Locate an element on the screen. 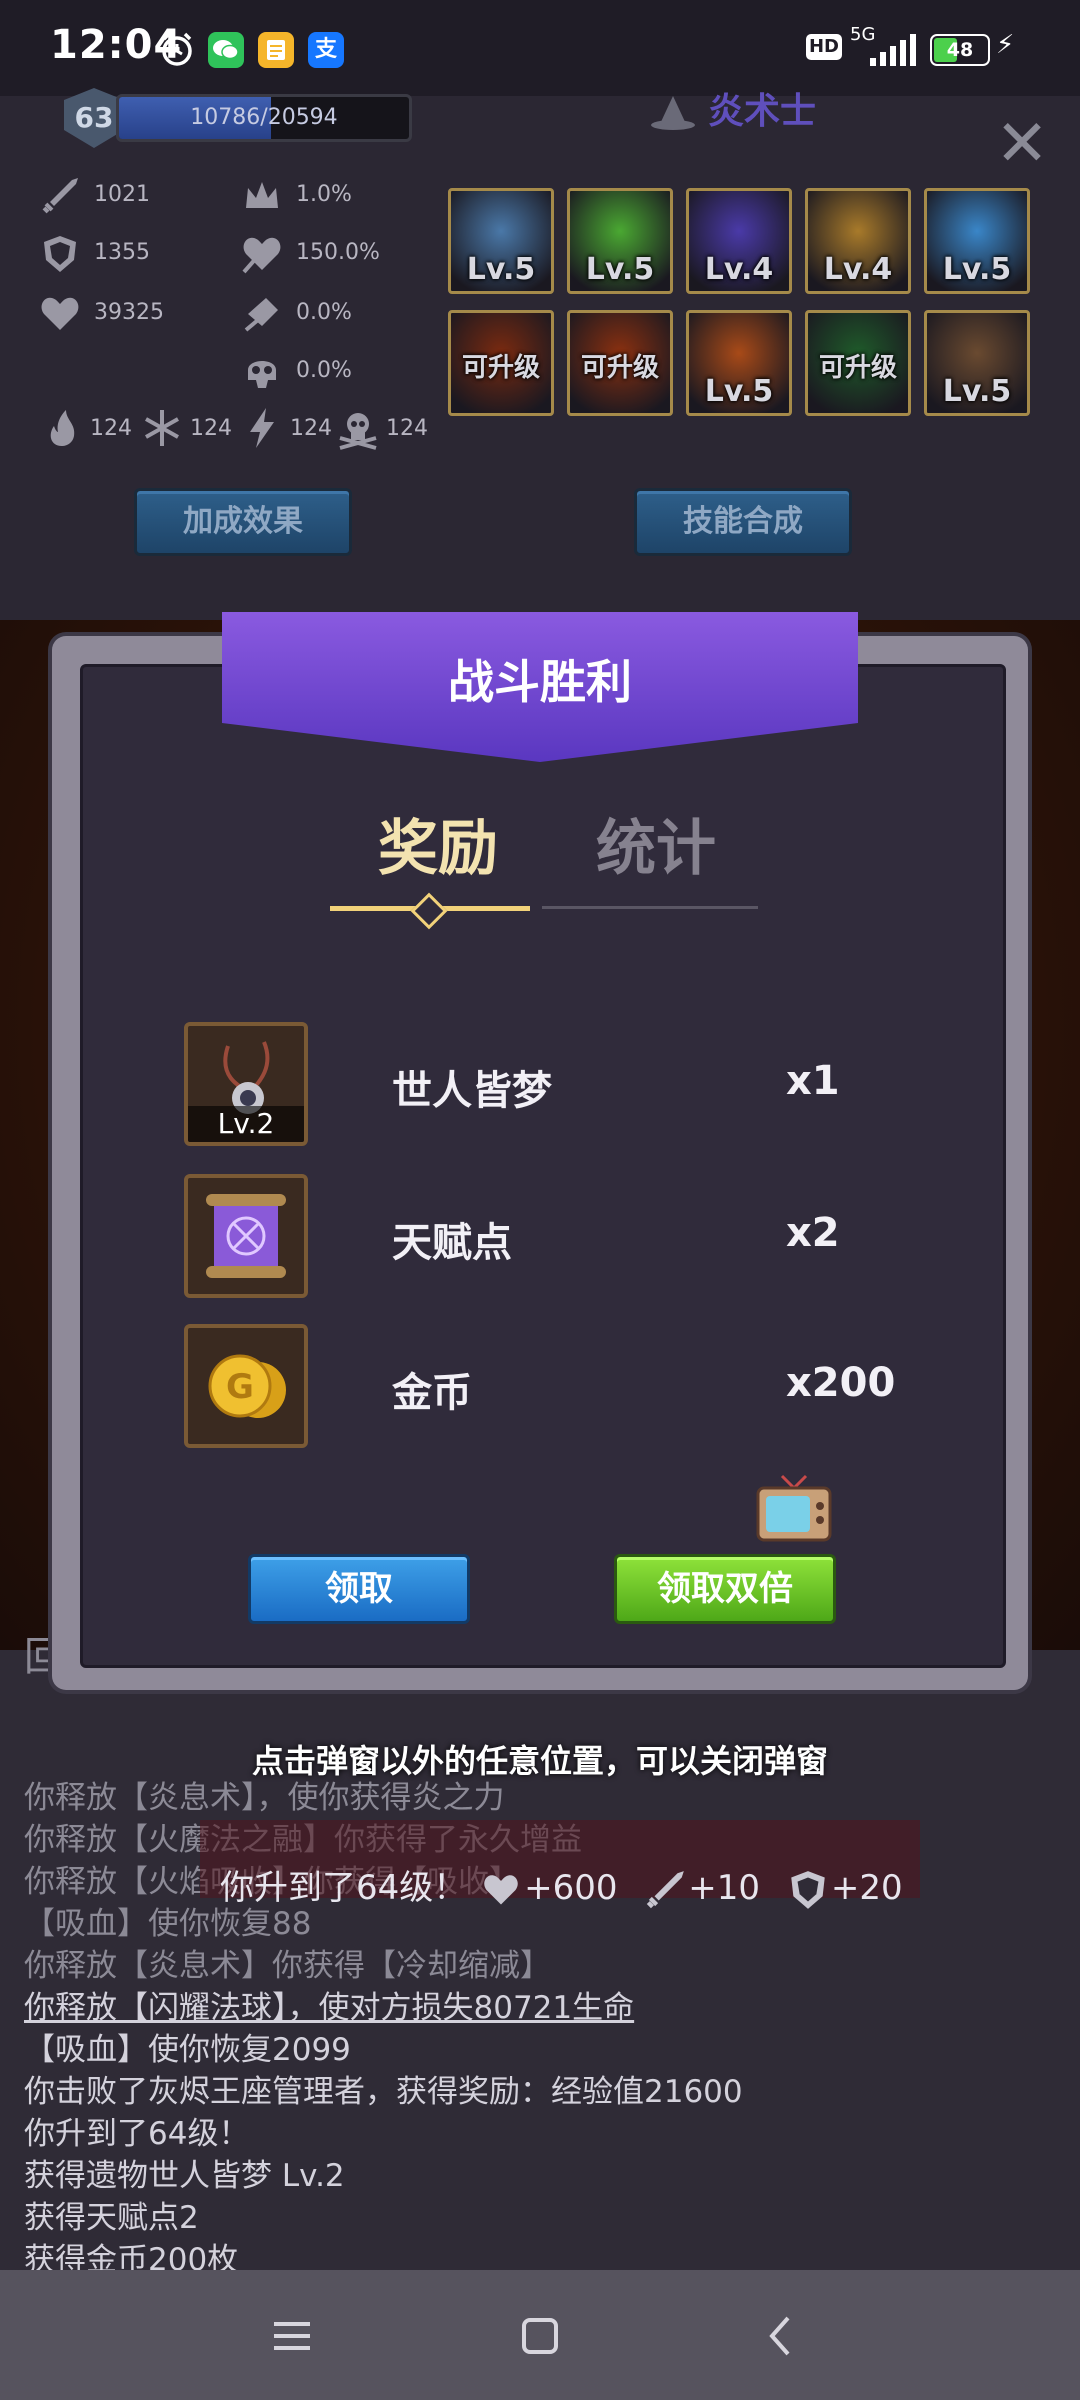  back-icon is located at coordinates (782, 2336).